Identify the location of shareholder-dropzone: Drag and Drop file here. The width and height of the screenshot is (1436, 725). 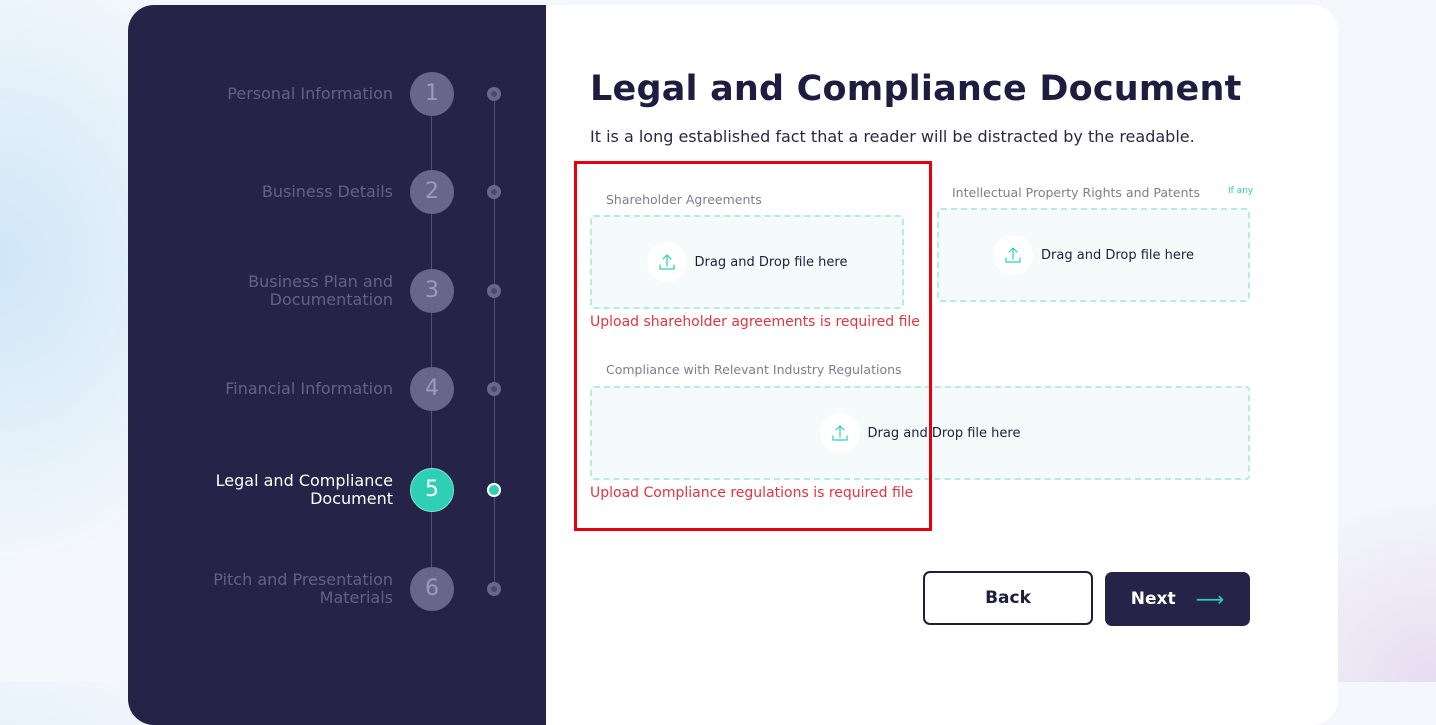
(747, 262).